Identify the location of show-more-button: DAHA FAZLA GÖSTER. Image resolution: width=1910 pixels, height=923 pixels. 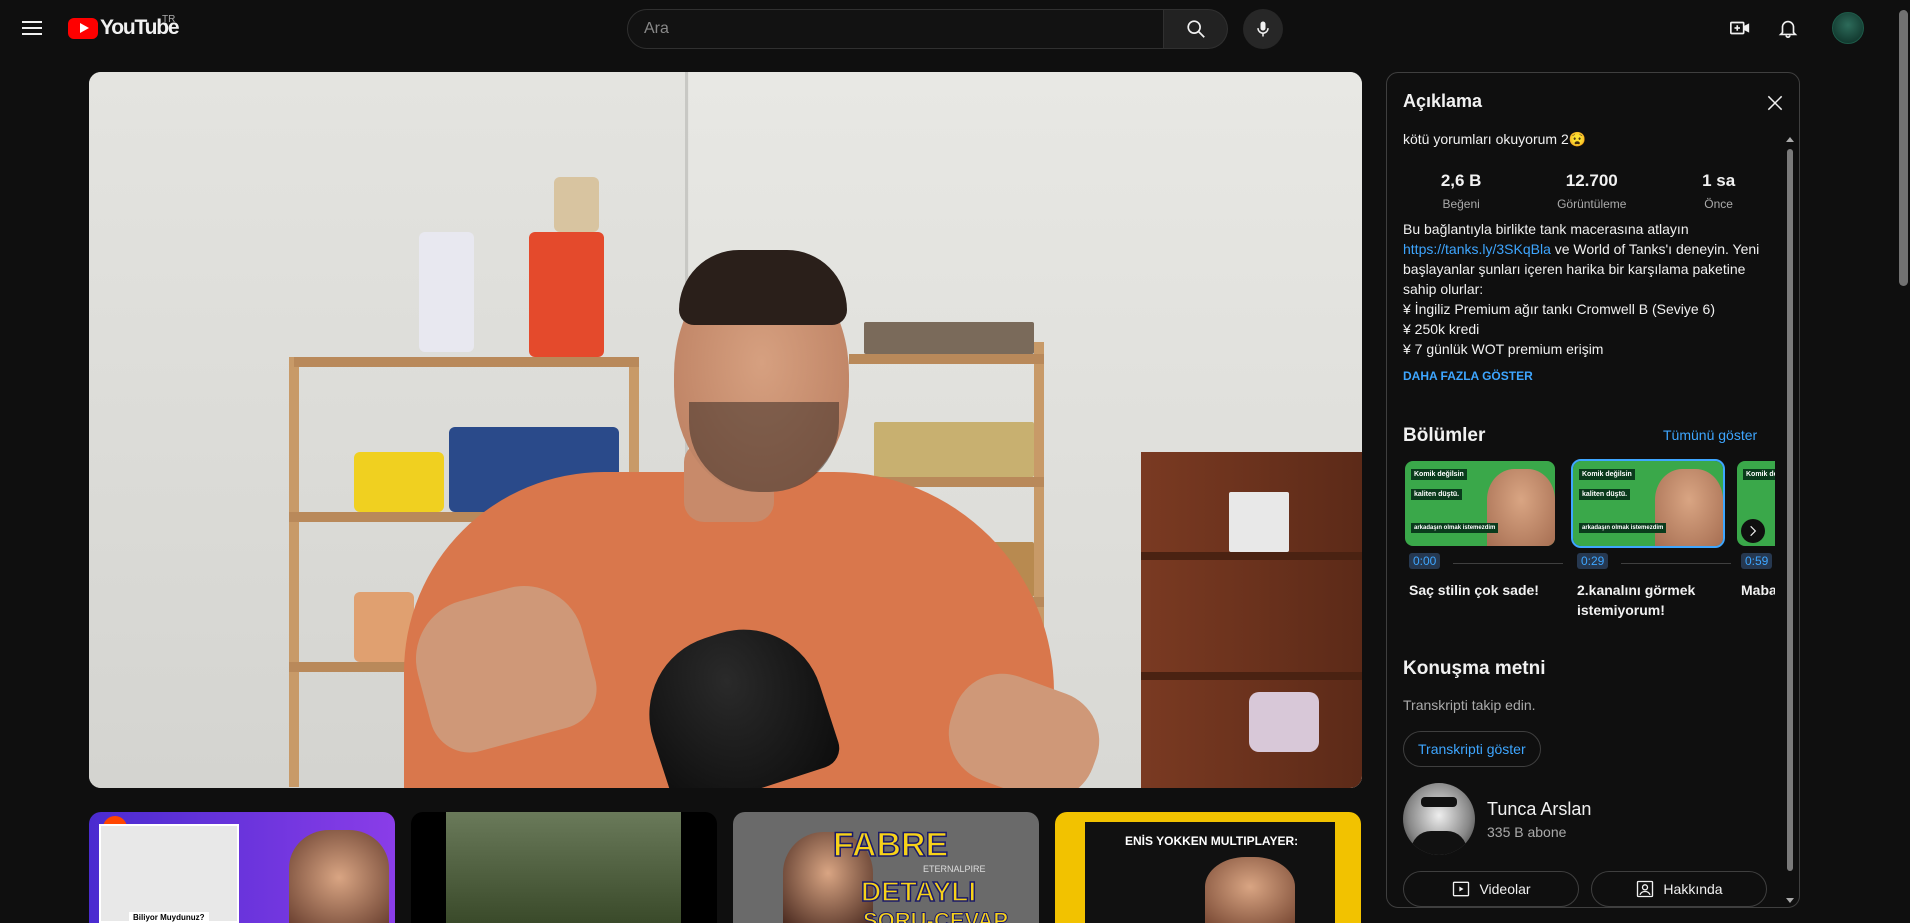
(1468, 376).